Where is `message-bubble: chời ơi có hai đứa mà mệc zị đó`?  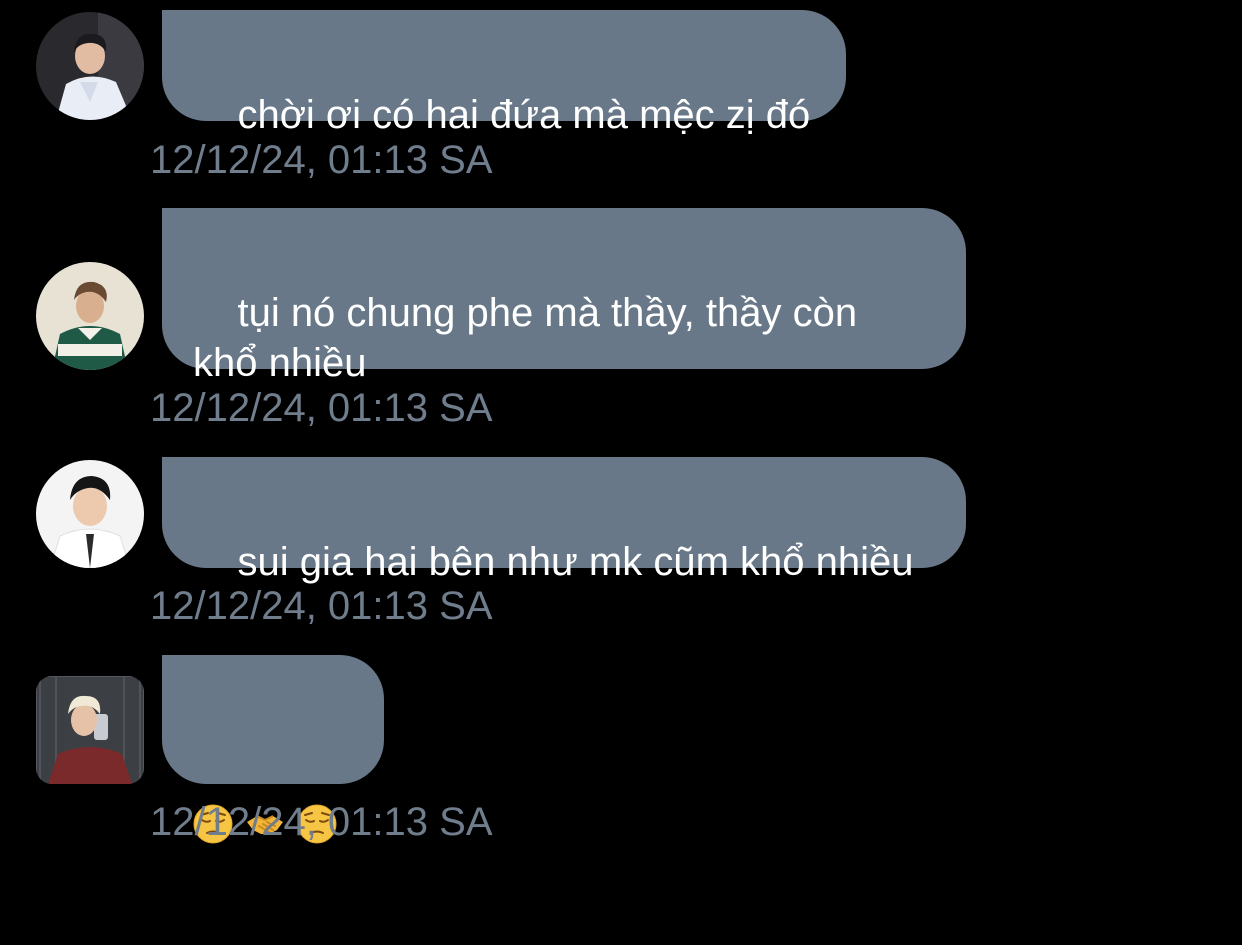 message-bubble: chời ơi có hai đứa mà mệc zị đó is located at coordinates (504, 73).